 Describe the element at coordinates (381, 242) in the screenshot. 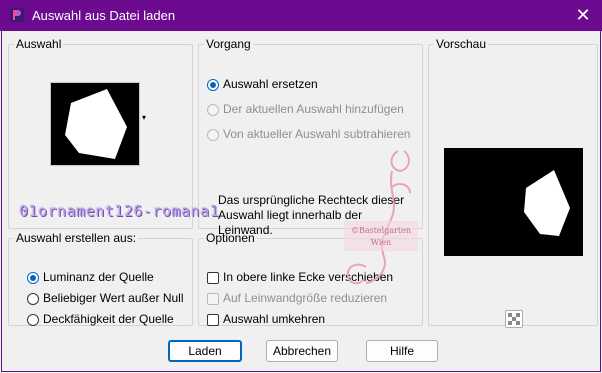

I see `stamp-text-line2: Wien` at that location.